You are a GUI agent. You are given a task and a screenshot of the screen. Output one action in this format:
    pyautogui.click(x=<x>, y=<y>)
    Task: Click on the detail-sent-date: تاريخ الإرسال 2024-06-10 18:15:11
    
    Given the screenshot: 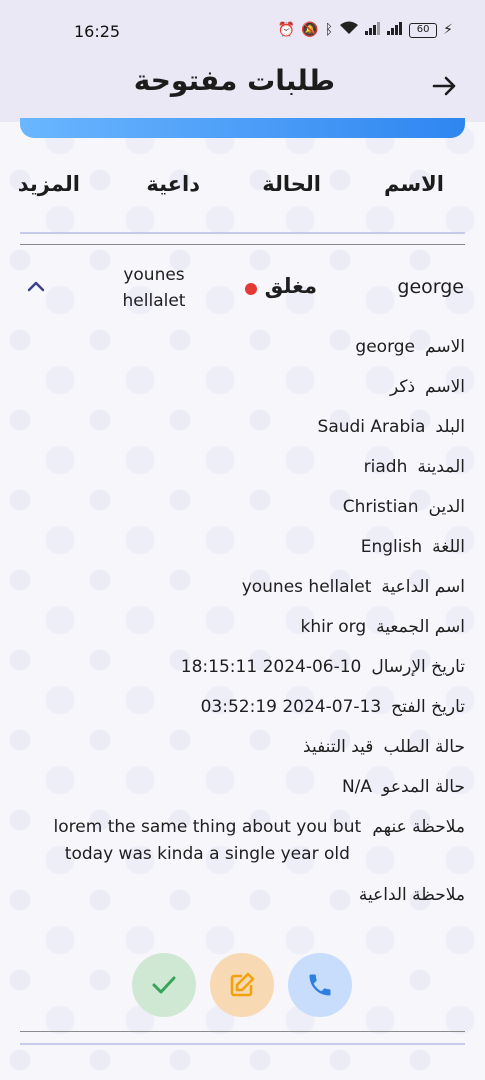 What is the action you would take?
    pyautogui.click(x=322, y=667)
    